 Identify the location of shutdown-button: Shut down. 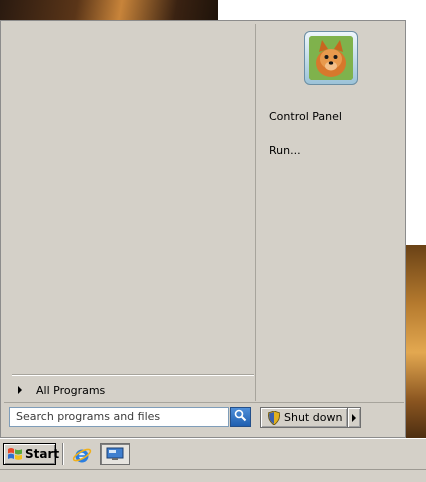
(304, 417).